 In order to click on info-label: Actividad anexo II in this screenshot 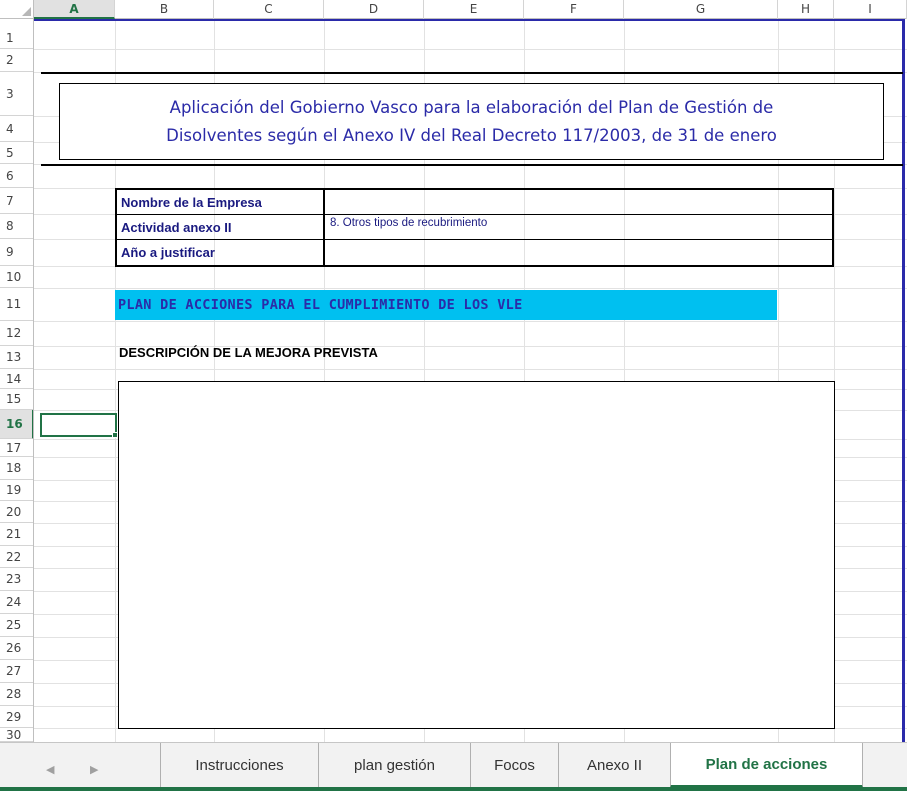, I will do `click(221, 227)`.